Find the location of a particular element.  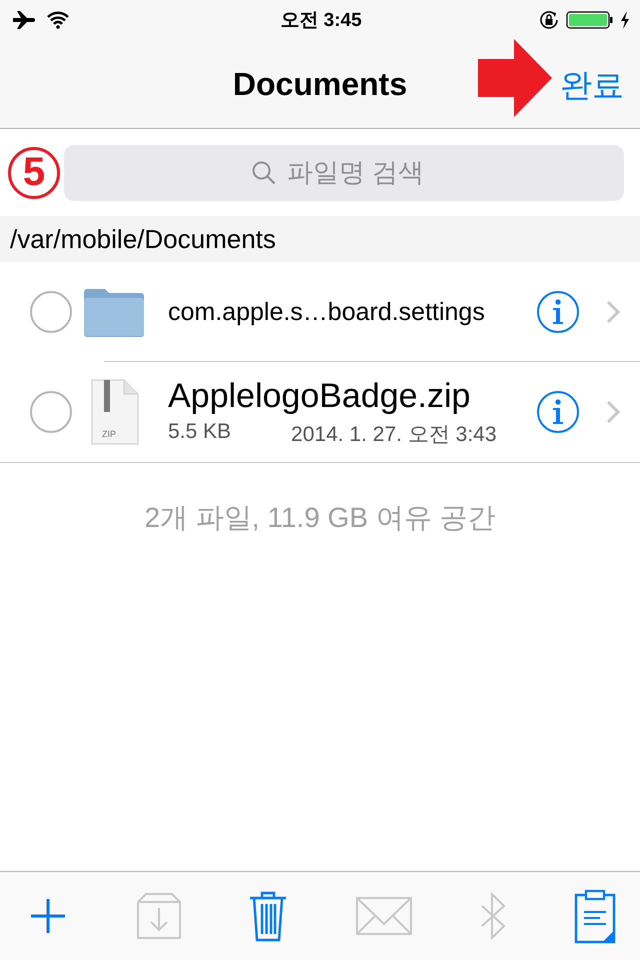

trash-button is located at coordinates (268, 916).